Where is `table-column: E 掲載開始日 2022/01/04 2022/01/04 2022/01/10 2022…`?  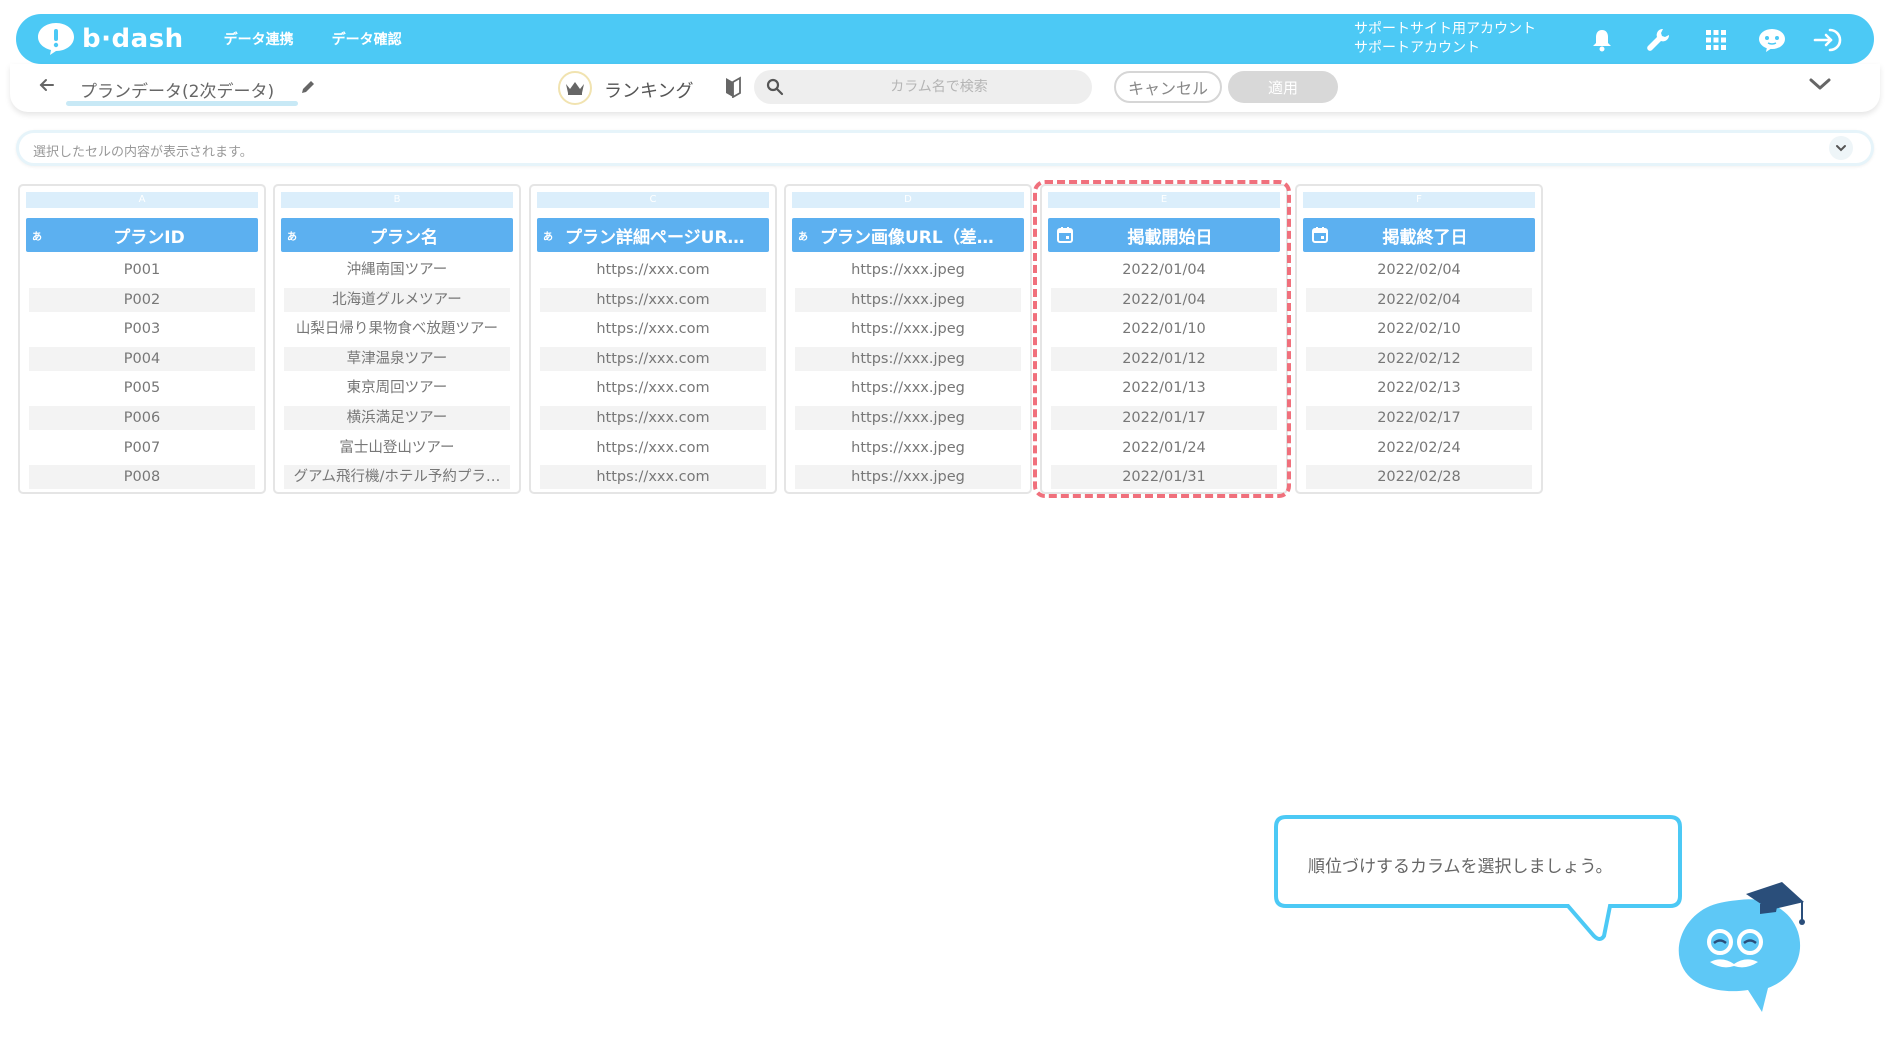
table-column: E 掲載開始日 2022/01/04 2022/01/04 2022/01/10 2022… is located at coordinates (1164, 339).